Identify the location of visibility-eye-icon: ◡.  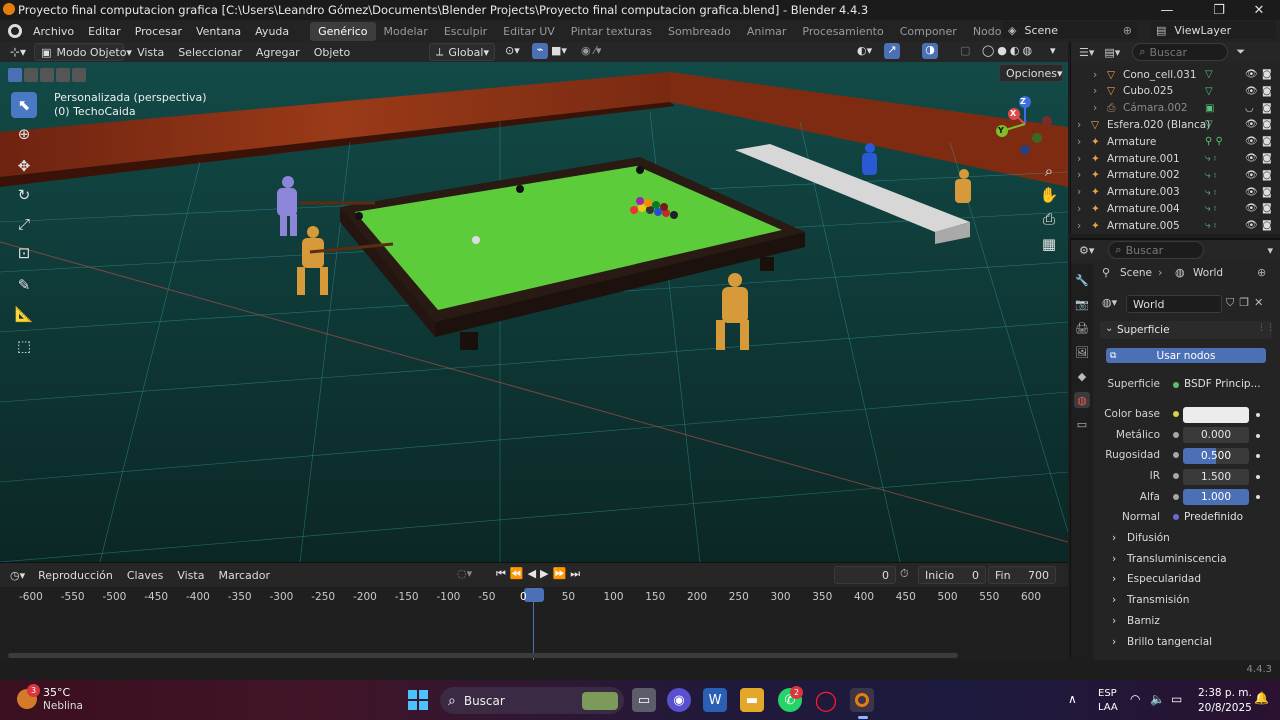
(1249, 108).